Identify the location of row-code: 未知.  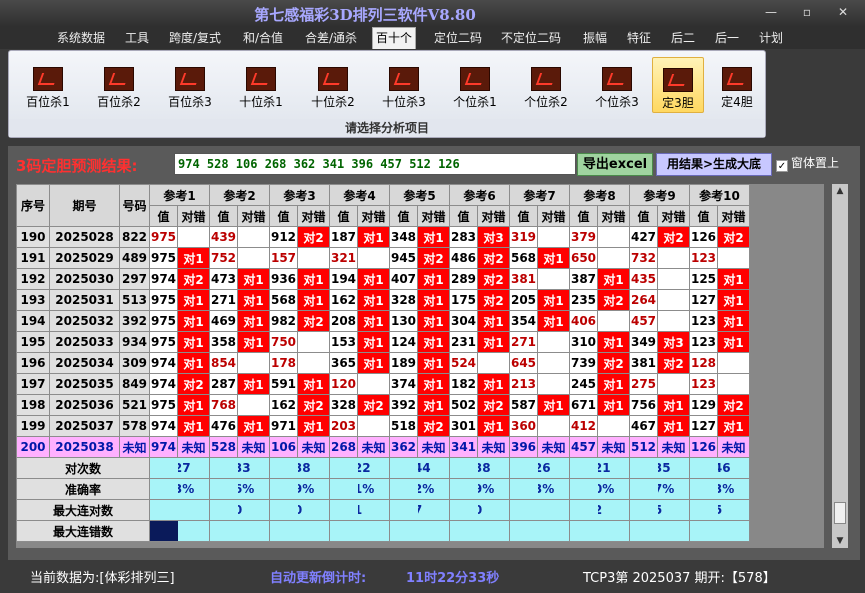
(134, 447).